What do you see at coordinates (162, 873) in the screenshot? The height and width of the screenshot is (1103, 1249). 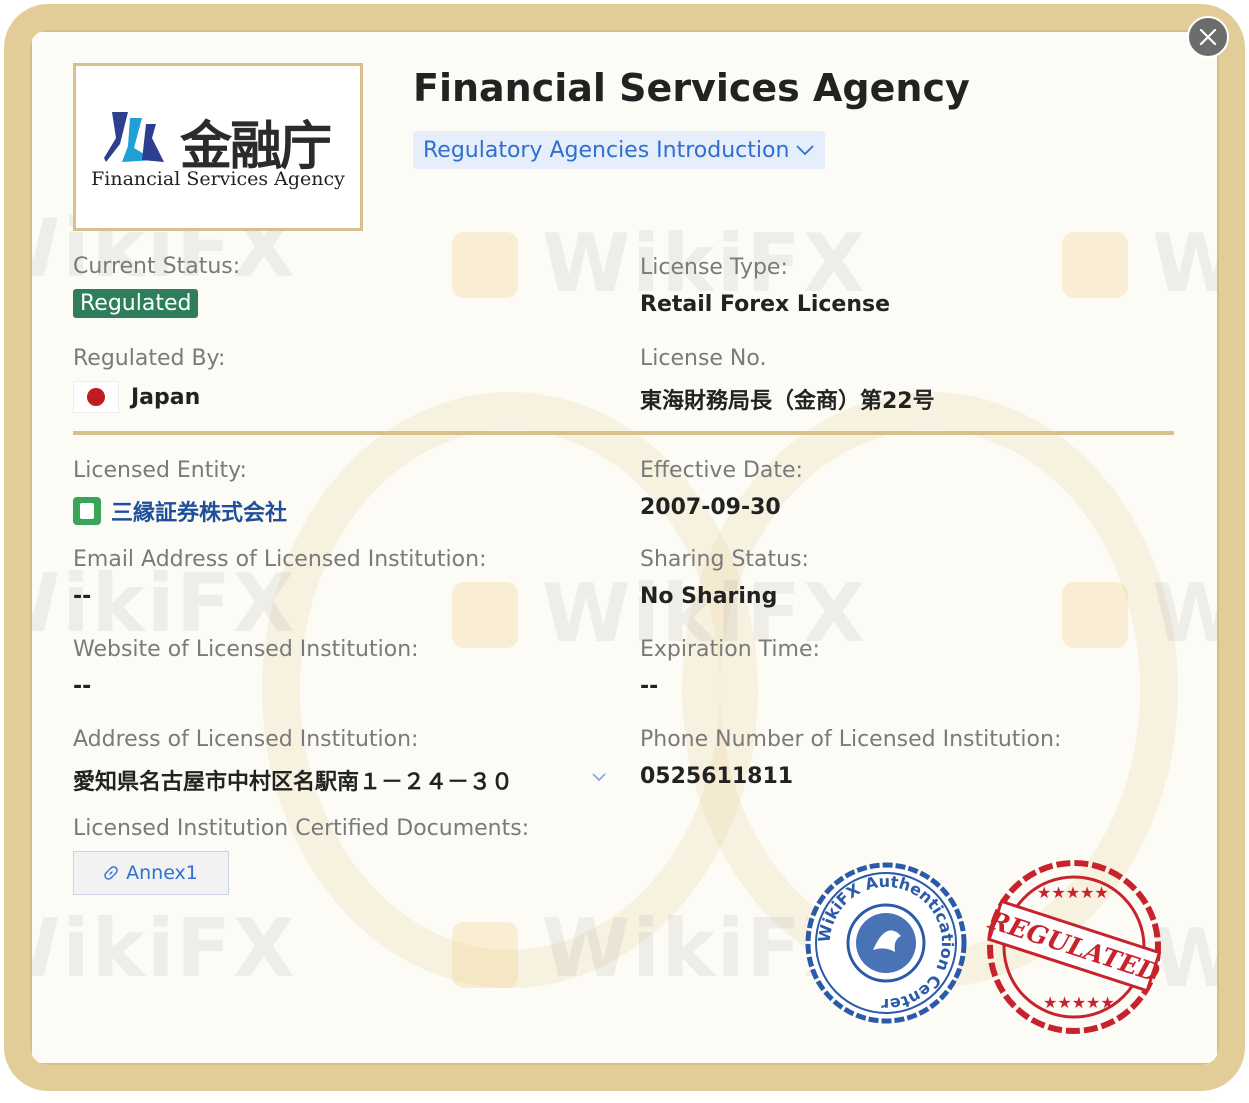 I see `annex-label: Annex1` at bounding box center [162, 873].